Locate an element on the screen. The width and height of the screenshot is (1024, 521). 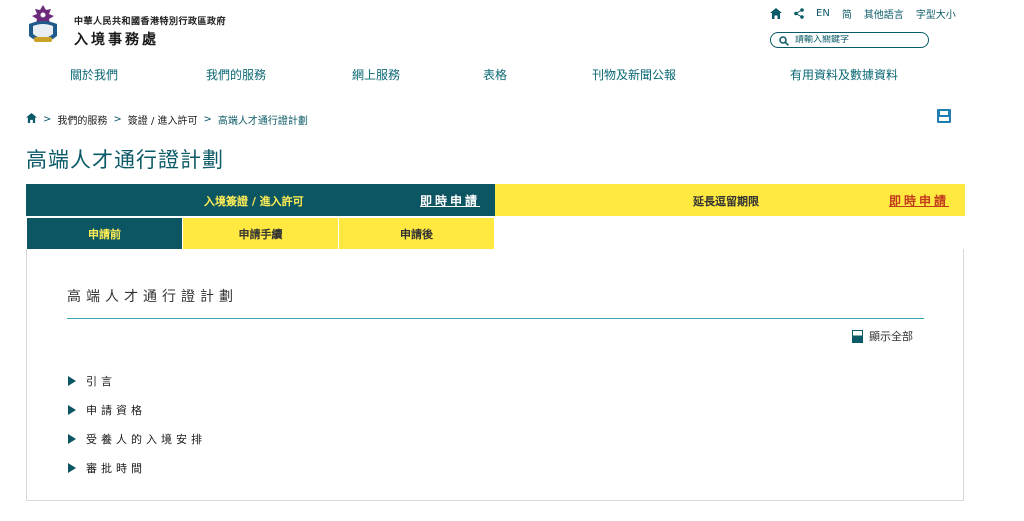
subtab-application-procedure: 申請手續 is located at coordinates (260, 233).